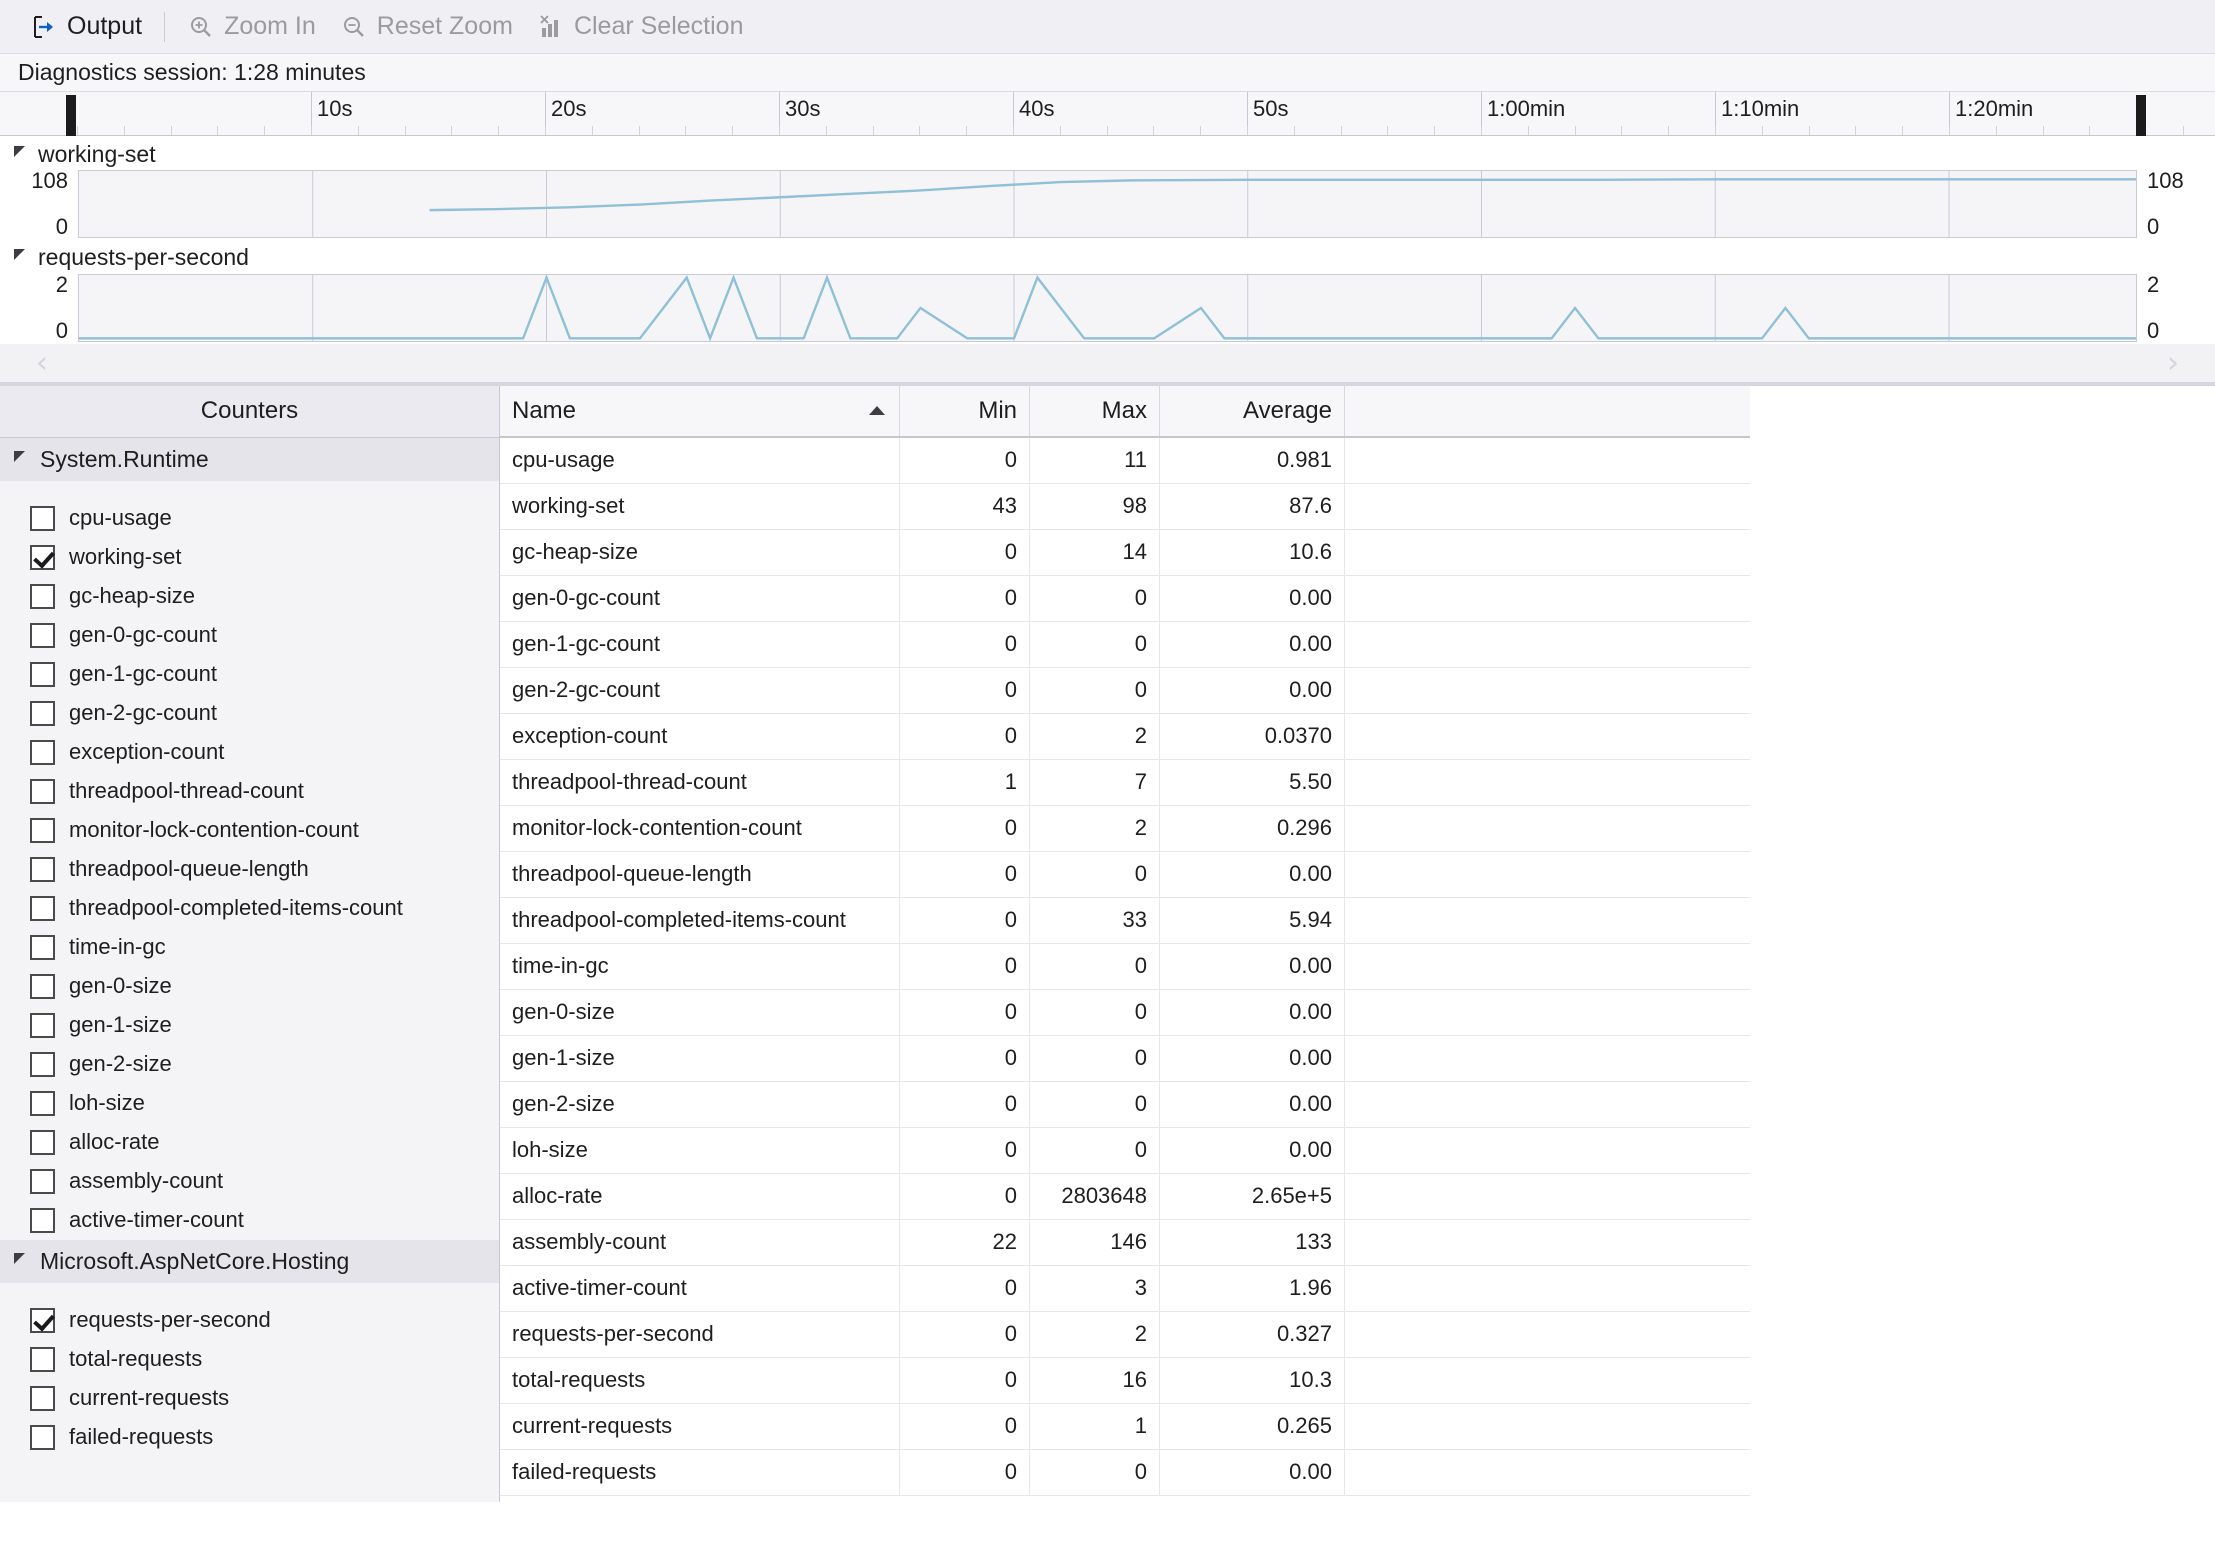 The image size is (2215, 1548). I want to click on counter-item-gen-2-gc-count: gen-2-gc-count, so click(249, 713).